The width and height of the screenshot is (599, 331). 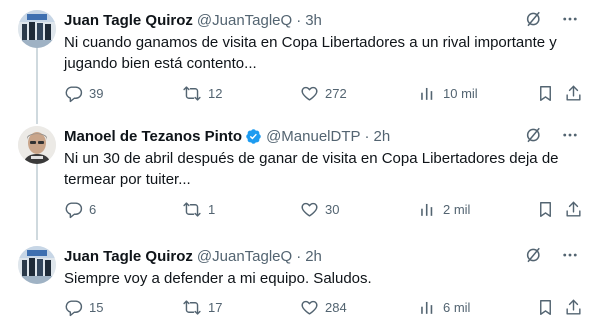 What do you see at coordinates (460, 93) in the screenshot?
I see `views-count: 10 mil` at bounding box center [460, 93].